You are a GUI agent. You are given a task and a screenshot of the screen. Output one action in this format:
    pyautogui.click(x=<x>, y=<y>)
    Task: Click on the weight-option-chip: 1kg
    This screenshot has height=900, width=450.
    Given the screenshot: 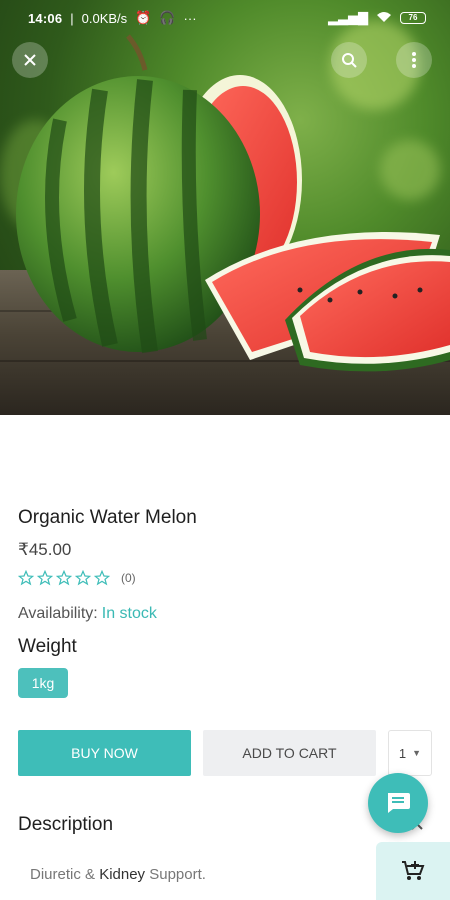 What is the action you would take?
    pyautogui.click(x=43, y=683)
    